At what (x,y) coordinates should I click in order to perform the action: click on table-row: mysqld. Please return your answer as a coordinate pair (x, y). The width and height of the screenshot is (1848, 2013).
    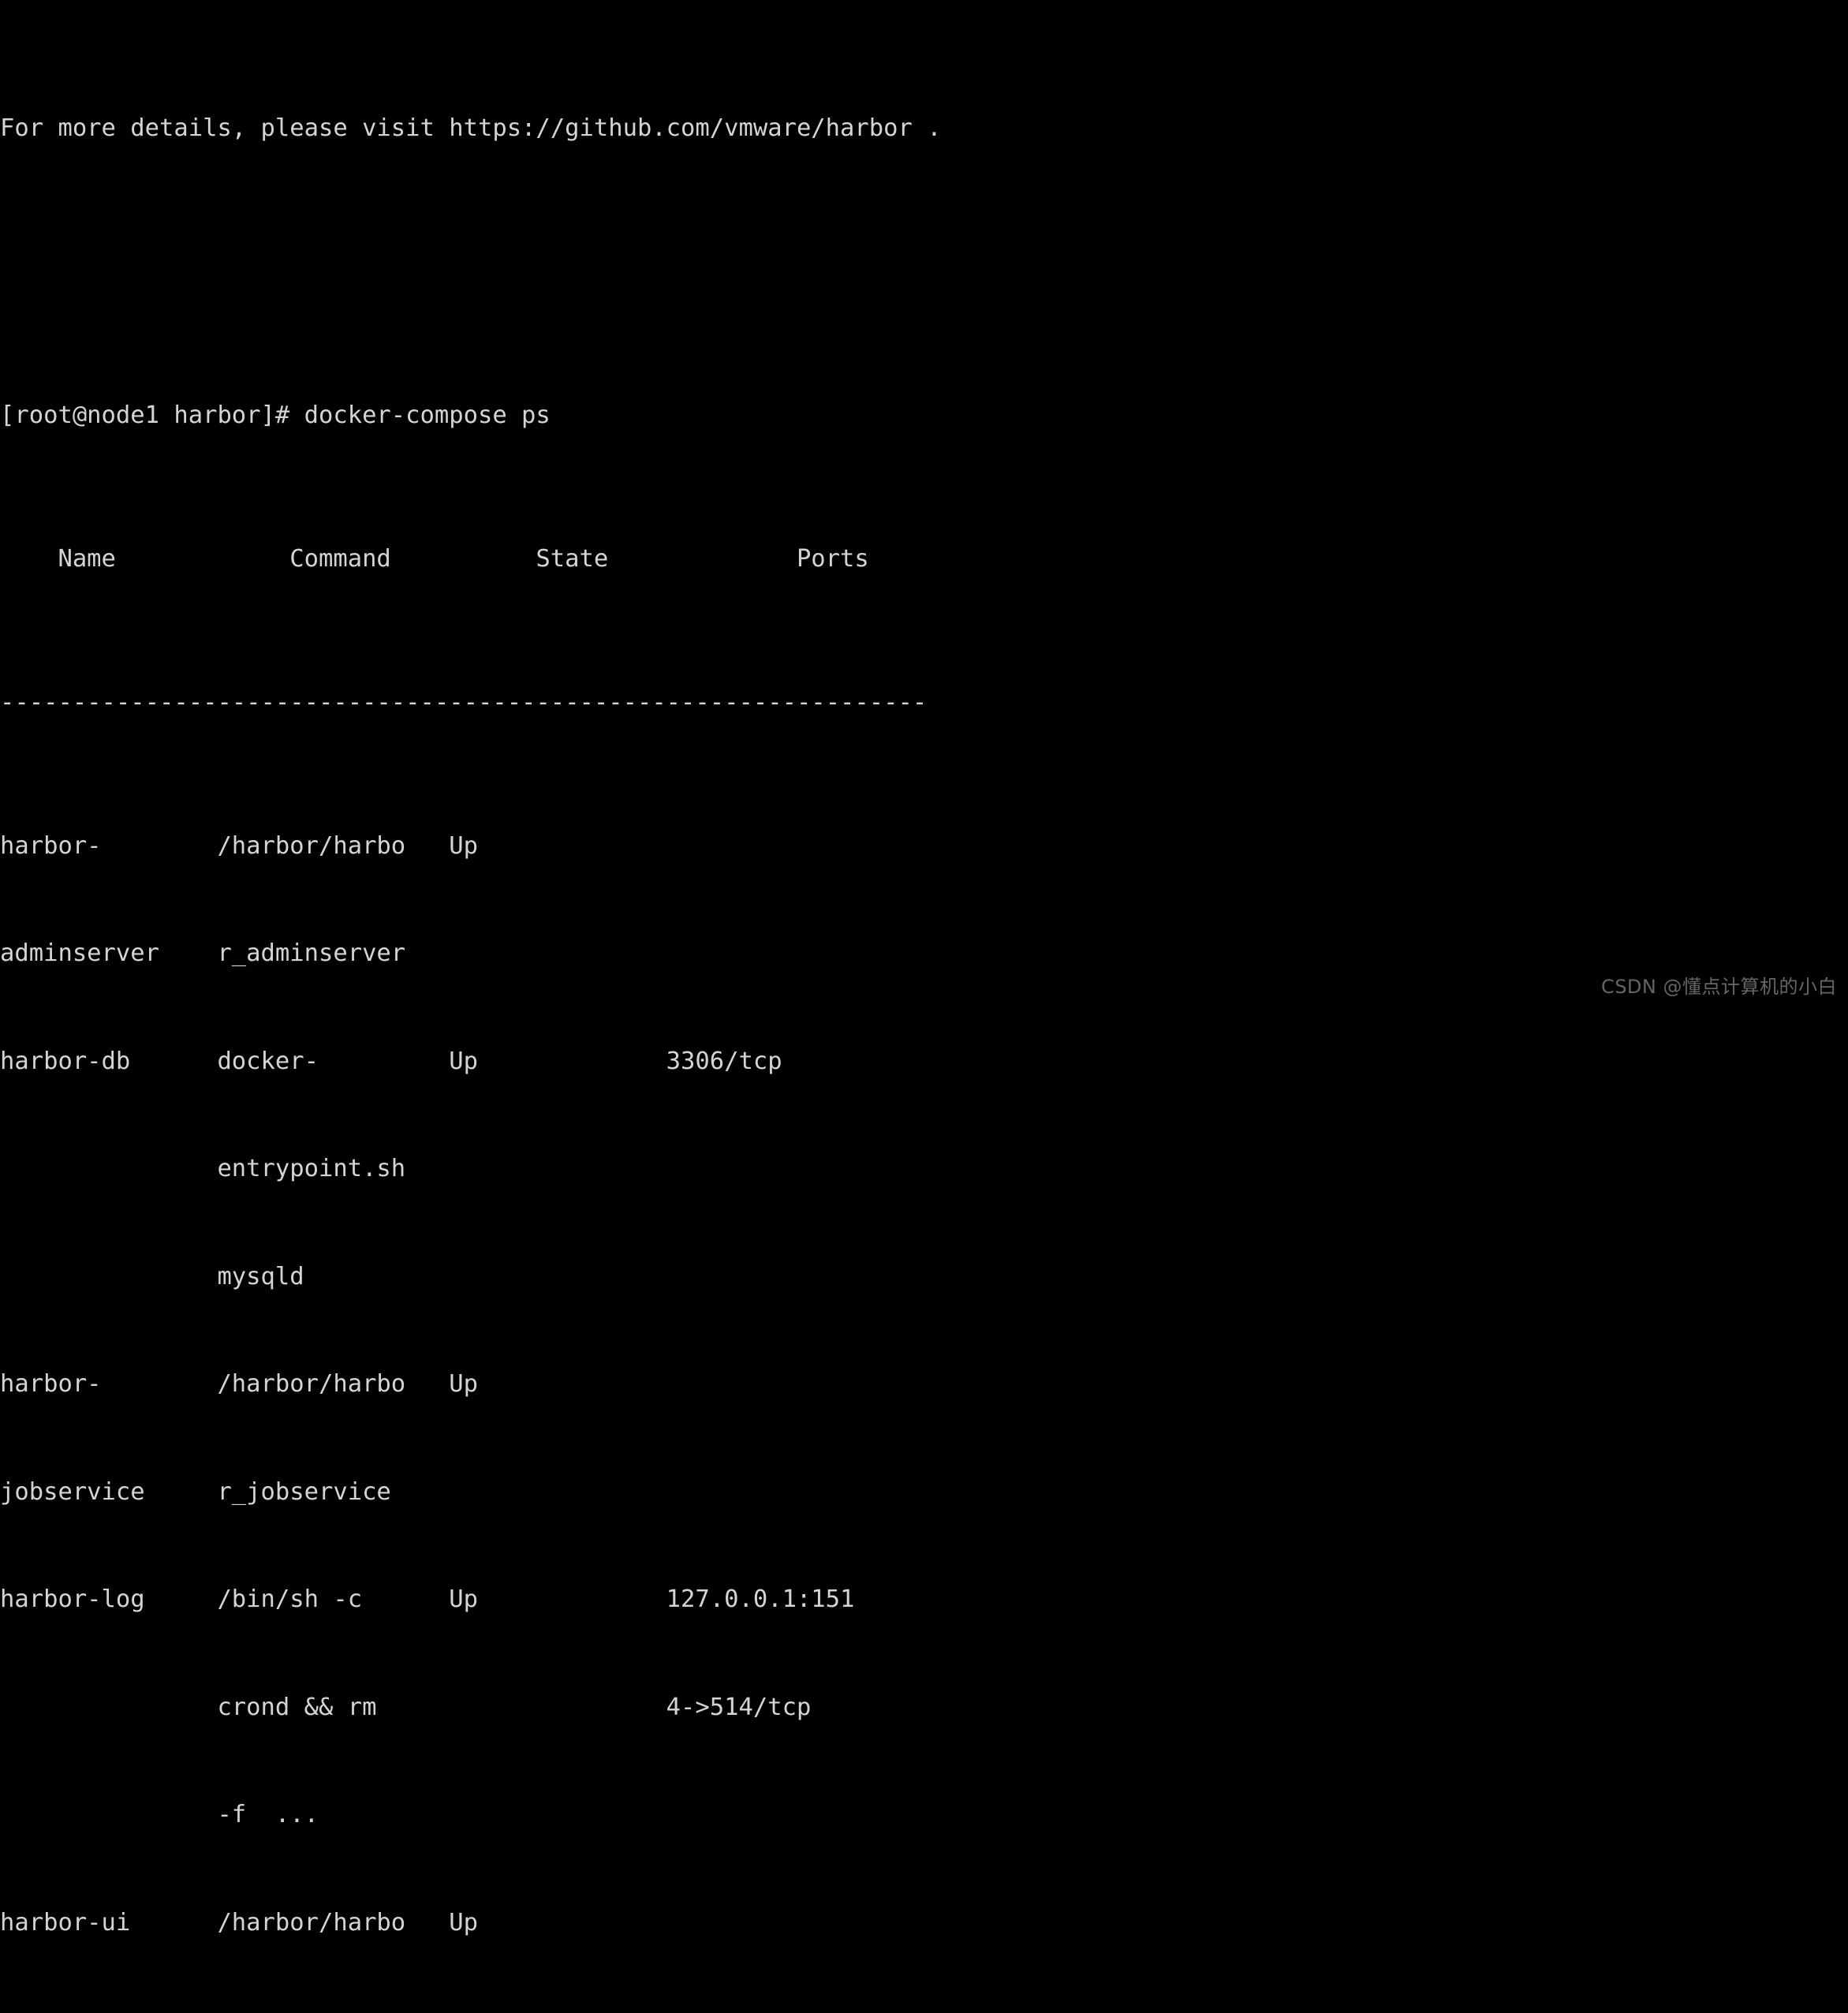
    Looking at the image, I should click on (152, 1276).